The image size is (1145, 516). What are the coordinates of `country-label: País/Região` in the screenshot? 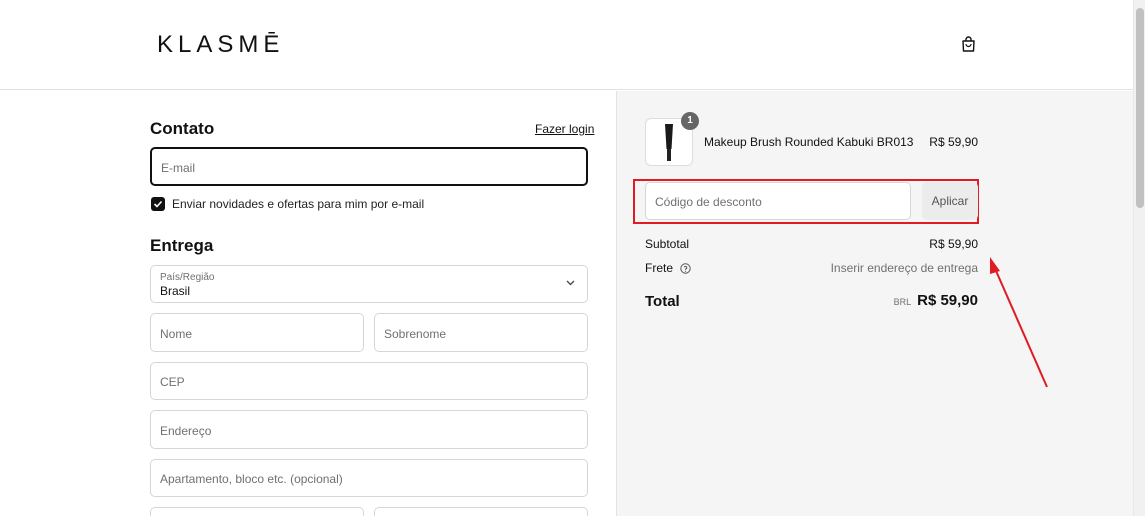 It's located at (187, 277).